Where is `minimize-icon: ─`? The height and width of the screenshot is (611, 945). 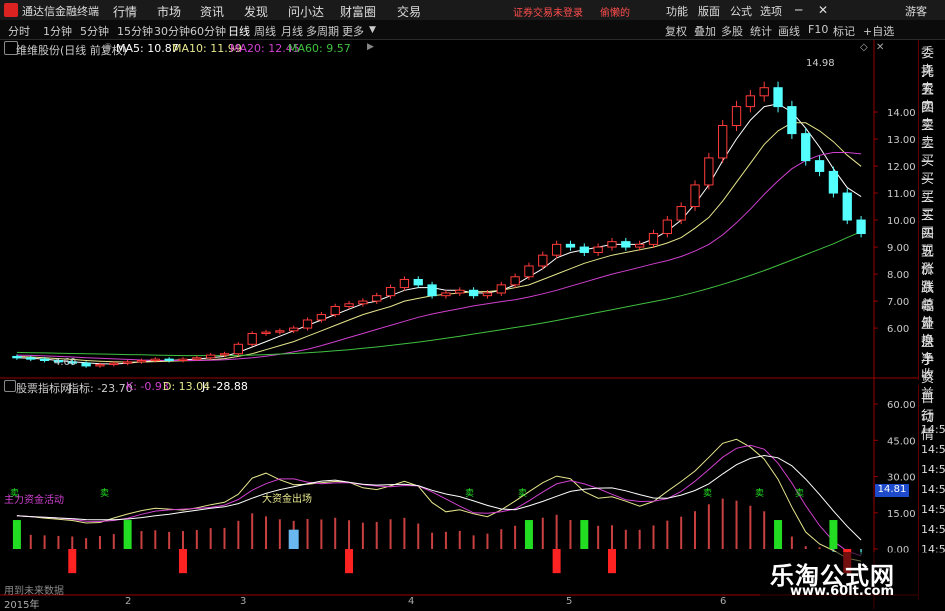
minimize-icon: ─ is located at coordinates (798, 10).